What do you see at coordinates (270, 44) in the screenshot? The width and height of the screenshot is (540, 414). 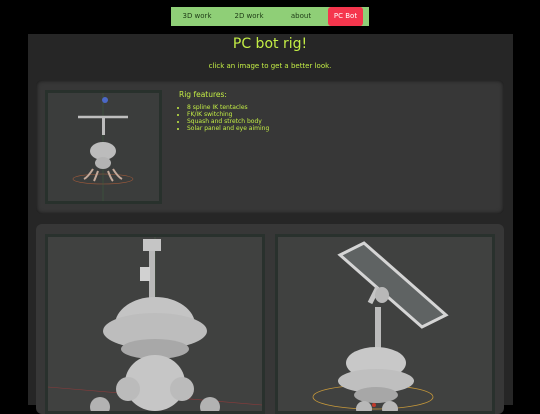 I see `page-title: PC bot rig!` at bounding box center [270, 44].